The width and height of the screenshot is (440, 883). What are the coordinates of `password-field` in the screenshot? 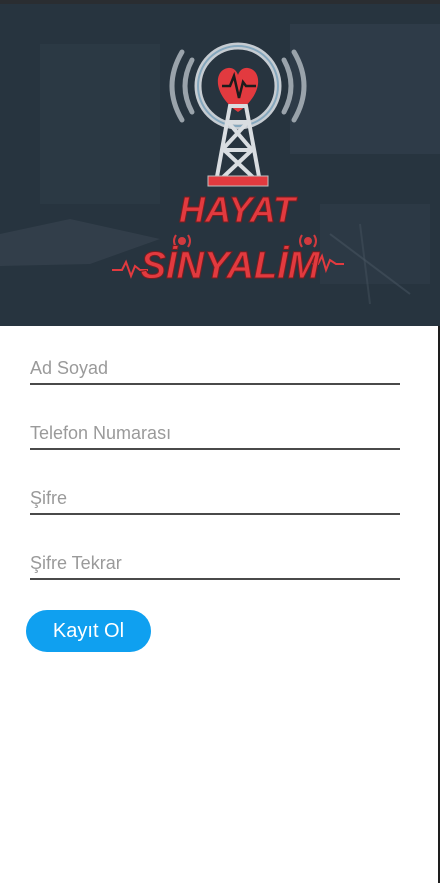 It's located at (215, 494).